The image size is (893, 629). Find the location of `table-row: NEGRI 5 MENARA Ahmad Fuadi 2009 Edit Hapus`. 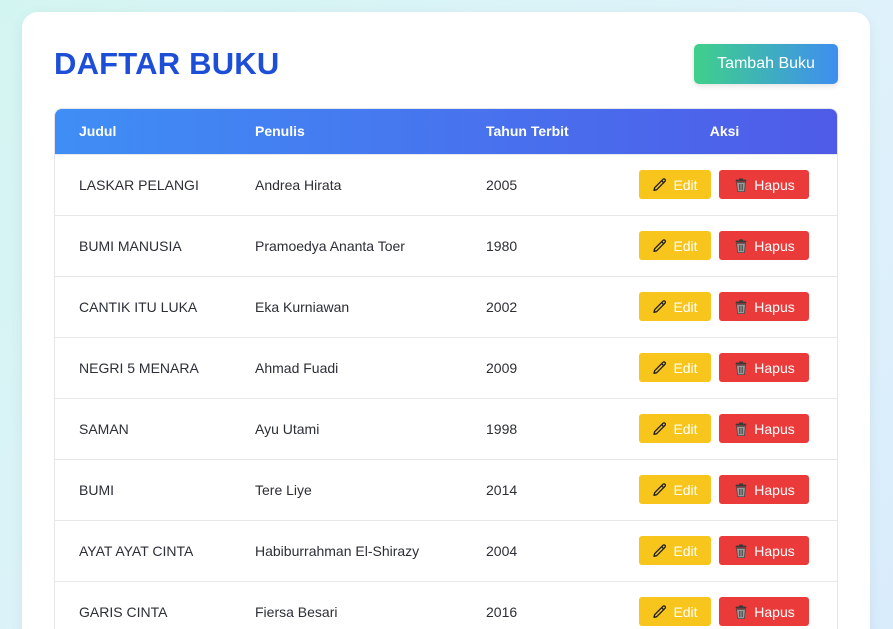

table-row: NEGRI 5 MENARA Ahmad Fuadi 2009 Edit Hapus is located at coordinates (446, 367).